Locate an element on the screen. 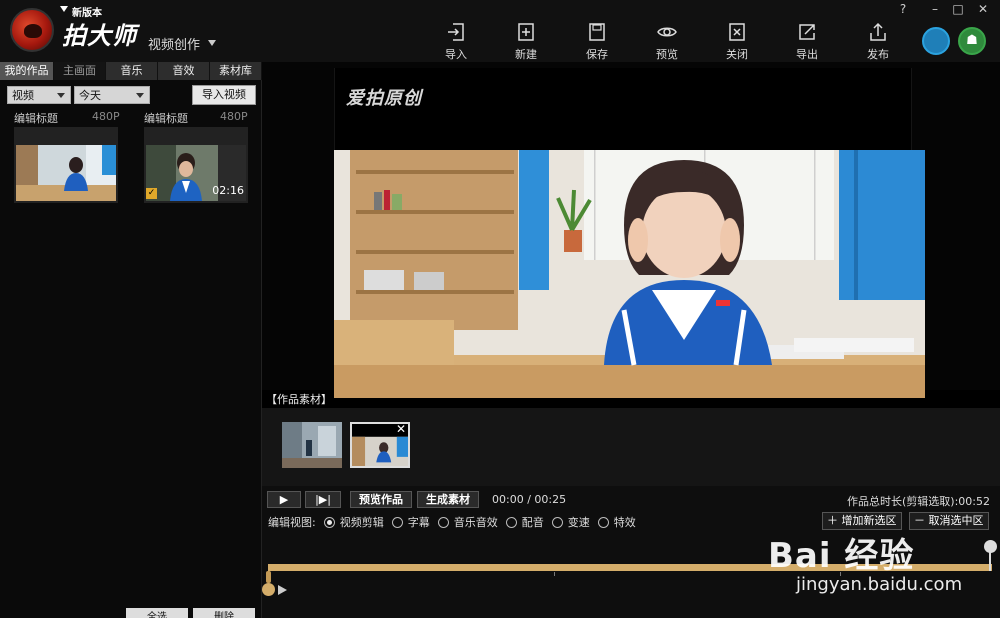 The height and width of the screenshot is (618, 1000). new-button: 新建 is located at coordinates (526, 42).